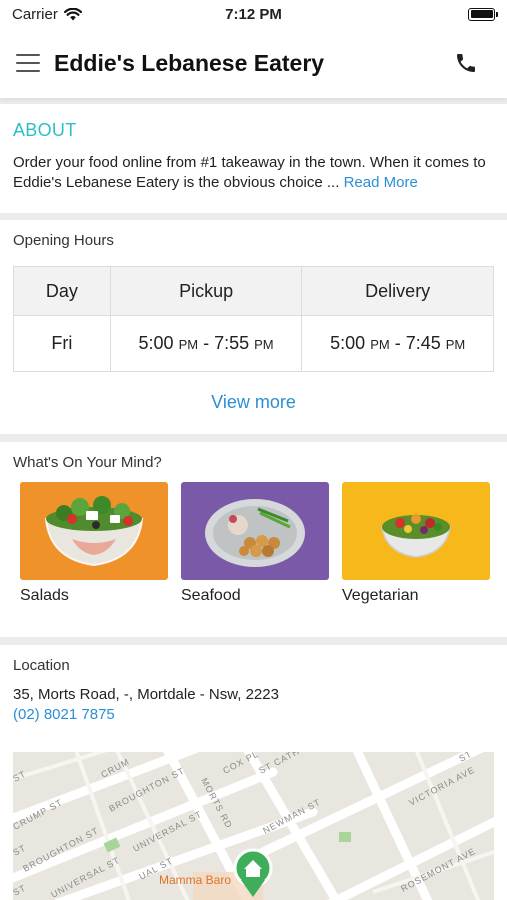  Describe the element at coordinates (189, 62) in the screenshot. I see `page-title: Eddie's Lebanese Eatery` at that location.